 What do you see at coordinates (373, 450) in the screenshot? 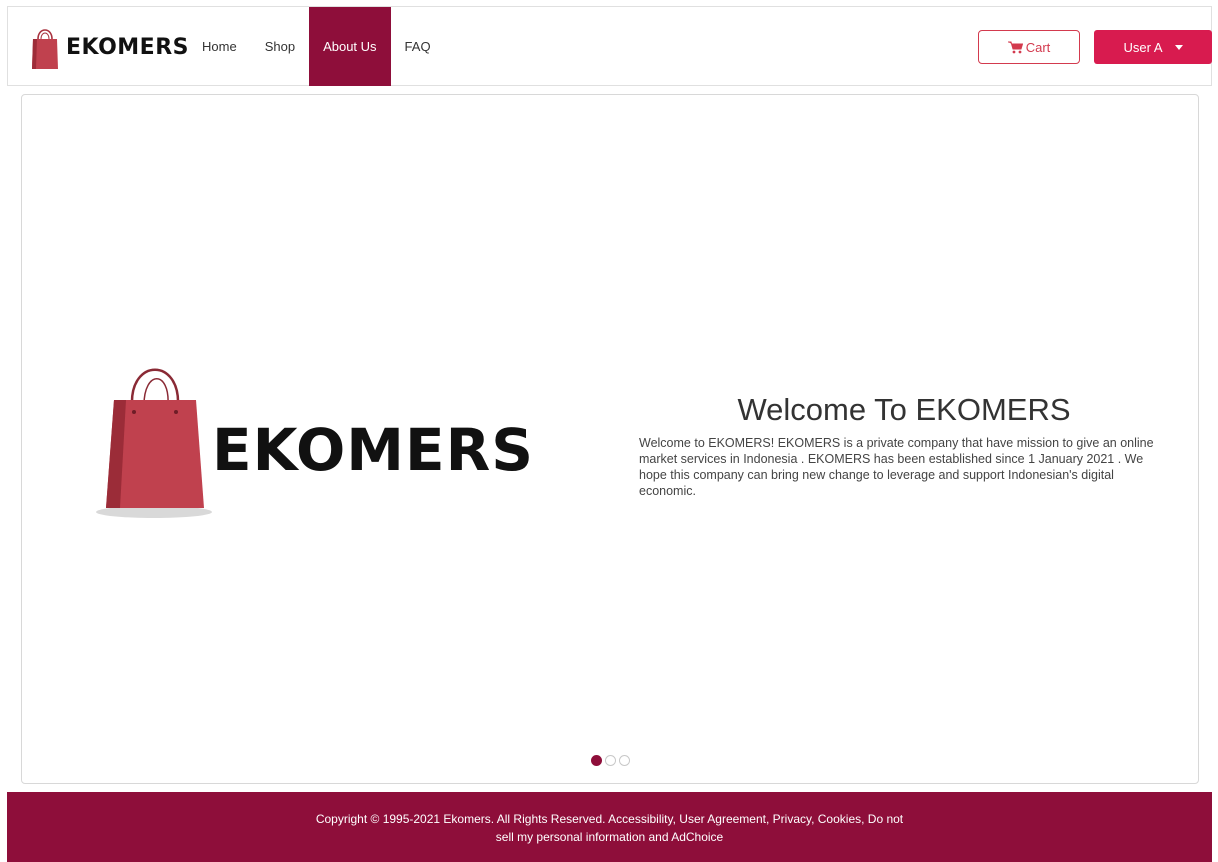
I see `hero-logo-text: EKOMERS` at bounding box center [373, 450].